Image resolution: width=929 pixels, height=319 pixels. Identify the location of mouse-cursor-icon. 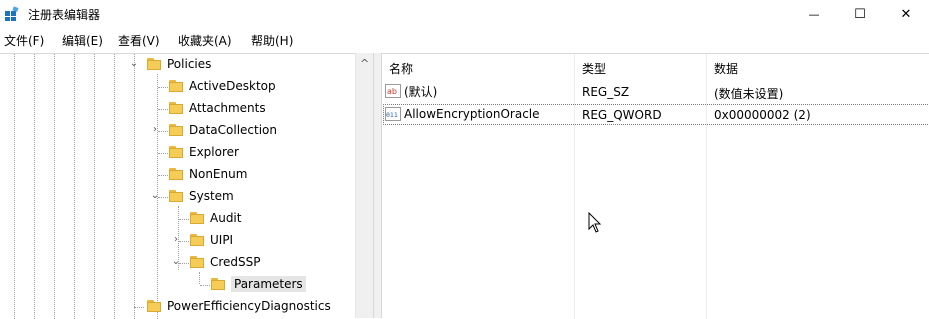
(595, 222).